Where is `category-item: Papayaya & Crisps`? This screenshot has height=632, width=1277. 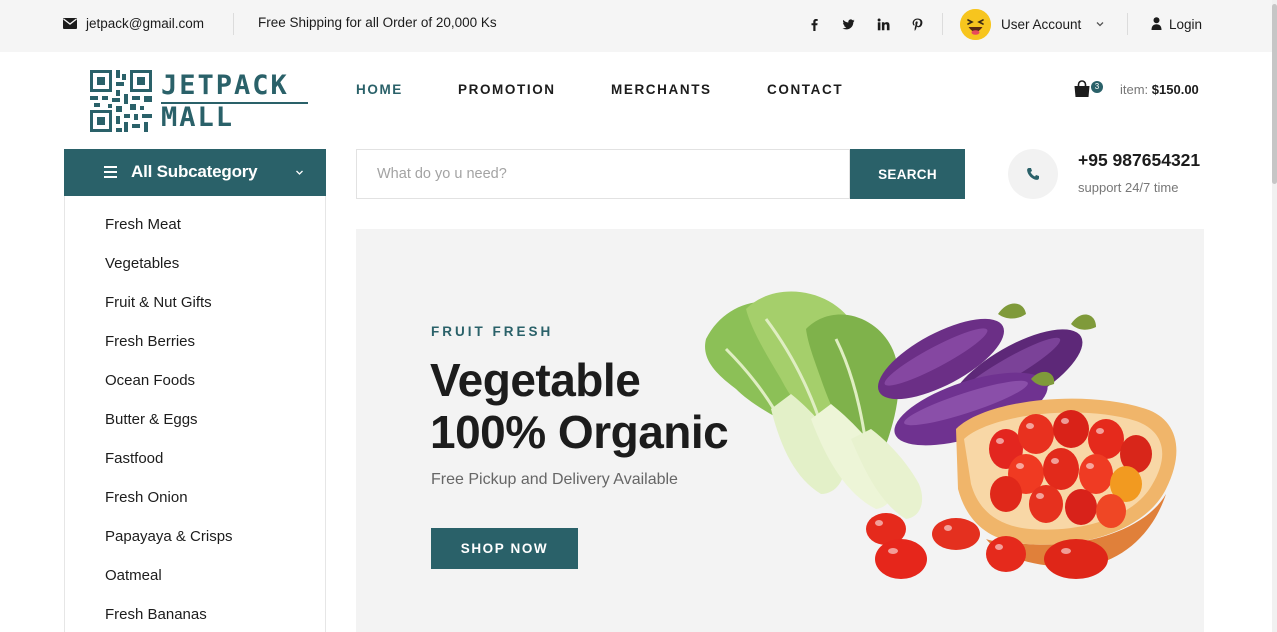 category-item: Papayaya & Crisps is located at coordinates (169, 536).